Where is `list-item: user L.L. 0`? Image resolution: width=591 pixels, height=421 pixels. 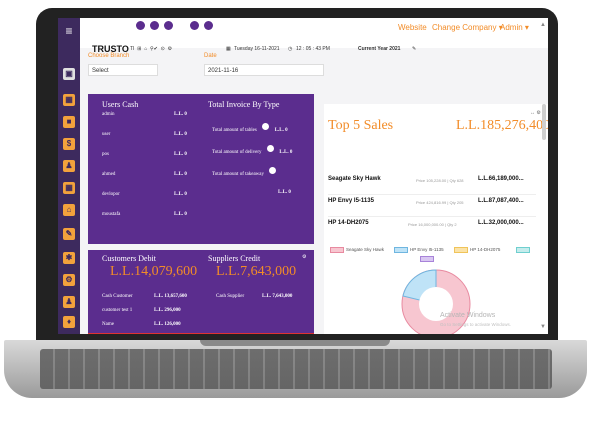
list-item: user L.L. 0 is located at coordinates (144, 134).